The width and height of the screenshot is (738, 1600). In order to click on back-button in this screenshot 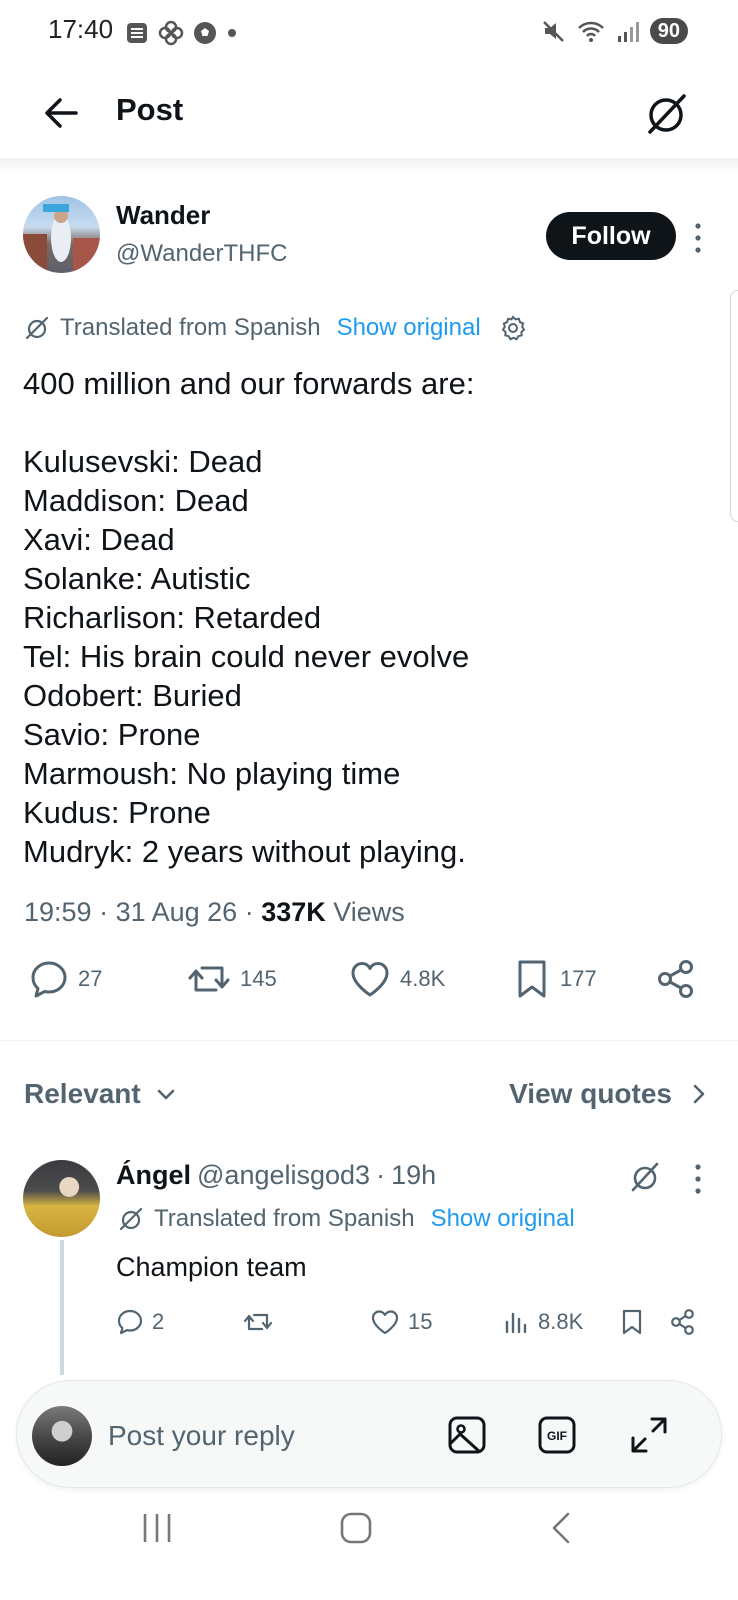, I will do `click(61, 113)`.